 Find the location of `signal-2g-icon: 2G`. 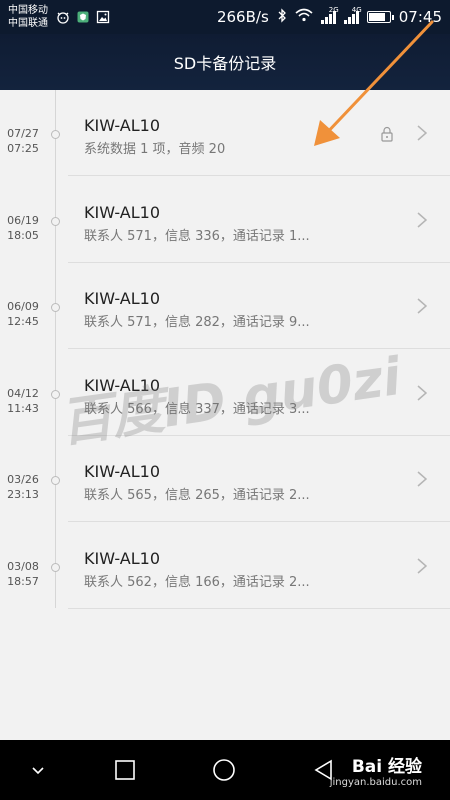

signal-2g-icon: 2G is located at coordinates (329, 15).